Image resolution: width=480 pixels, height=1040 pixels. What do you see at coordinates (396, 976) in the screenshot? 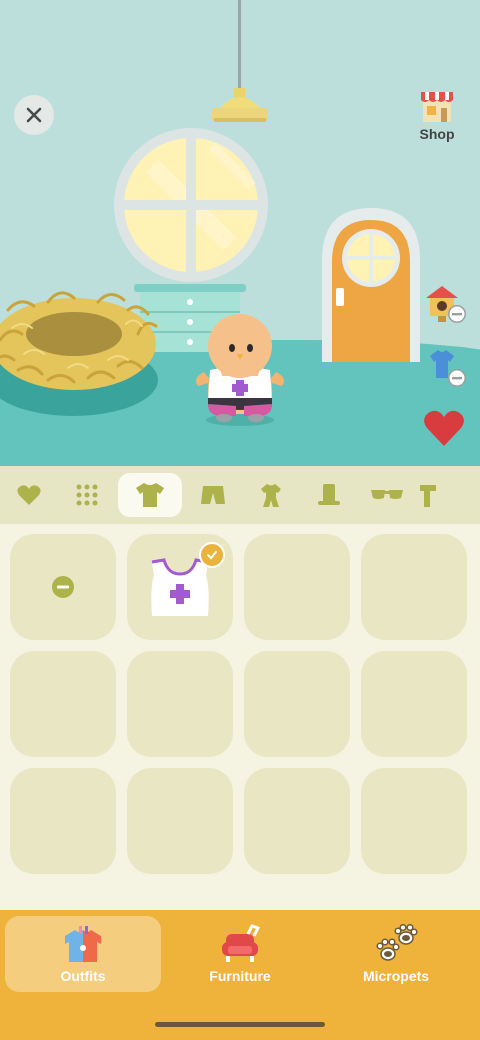
I see `tab-micropets-label: Micropets` at bounding box center [396, 976].